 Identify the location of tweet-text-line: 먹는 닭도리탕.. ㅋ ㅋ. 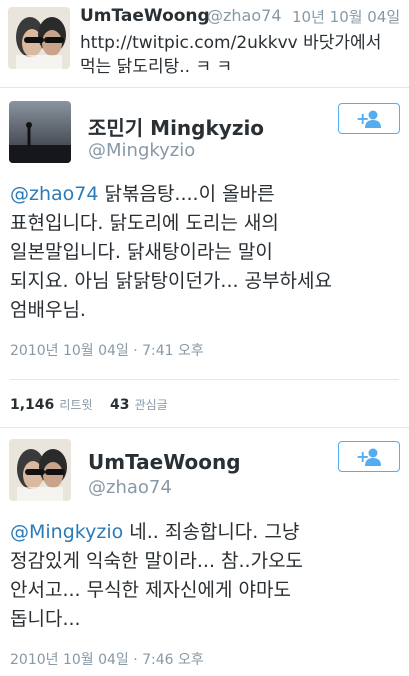
(156, 67).